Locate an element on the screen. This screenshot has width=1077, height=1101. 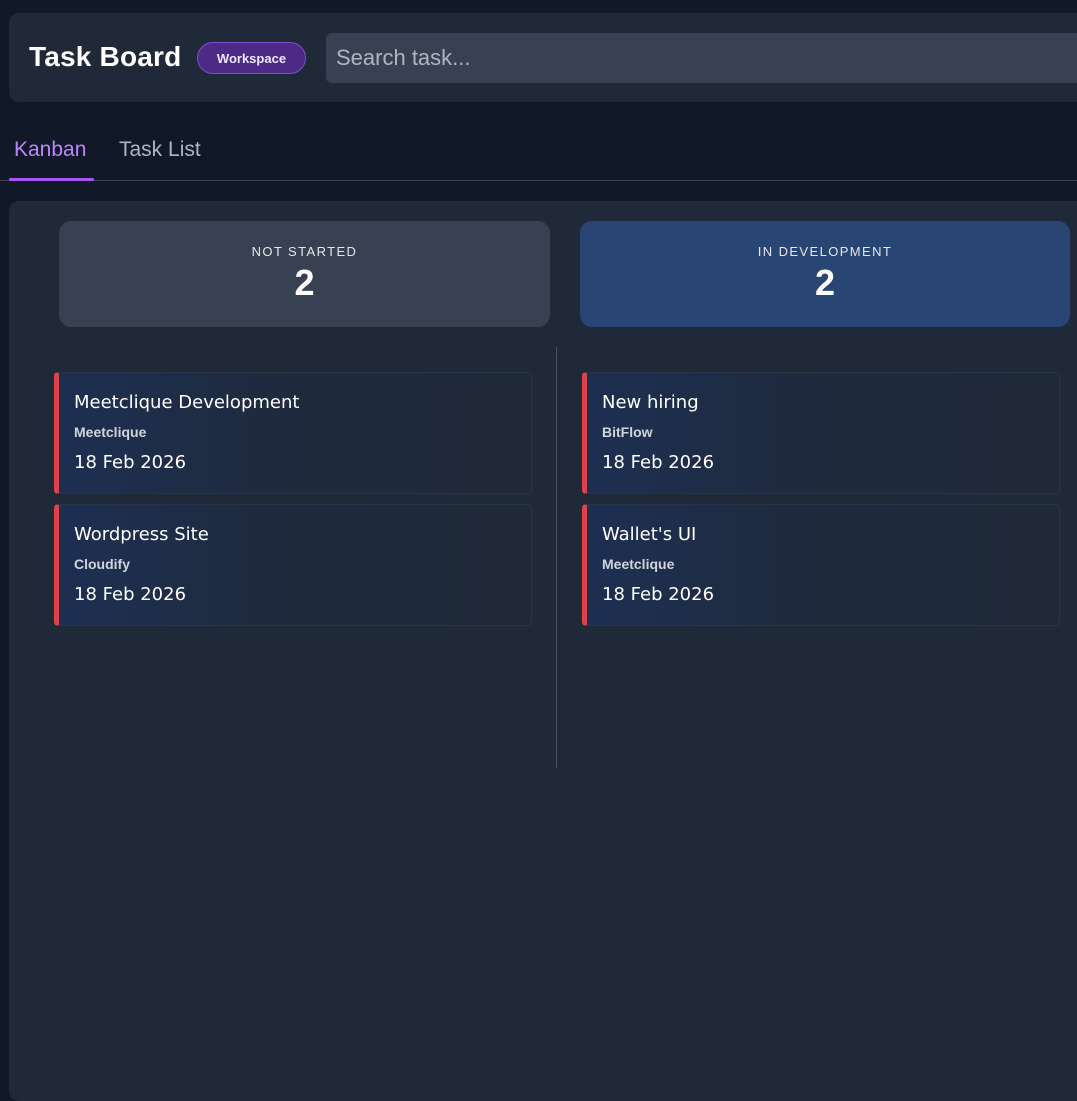
status-not-started: NOT STARTED 2 is located at coordinates (304, 274).